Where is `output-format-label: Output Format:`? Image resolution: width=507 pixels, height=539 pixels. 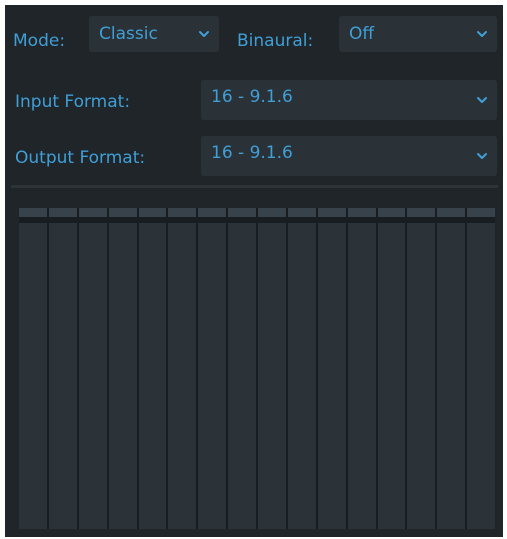
output-format-label: Output Format: is located at coordinates (80, 158).